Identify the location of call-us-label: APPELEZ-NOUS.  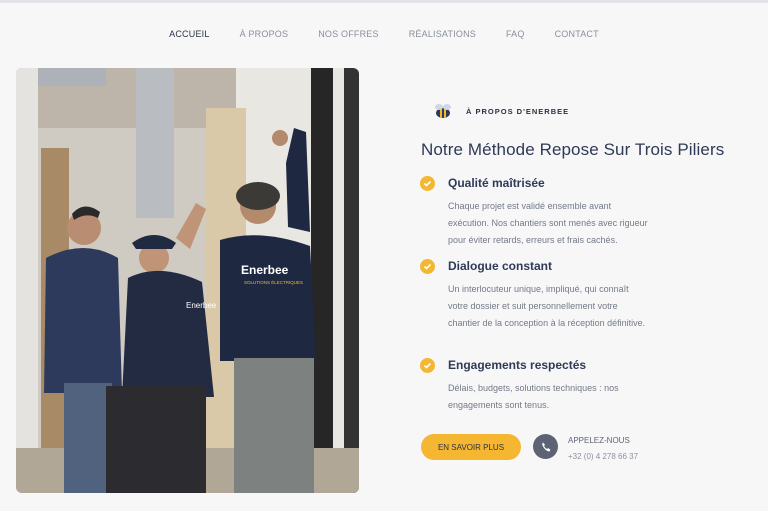
(599, 440).